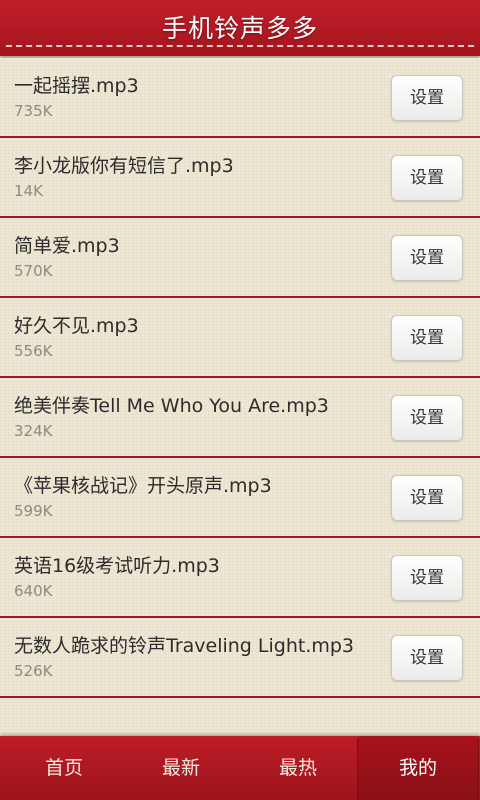 The image size is (480, 800). Describe the element at coordinates (33, 671) in the screenshot. I see `ringtone-size: 526K` at that location.